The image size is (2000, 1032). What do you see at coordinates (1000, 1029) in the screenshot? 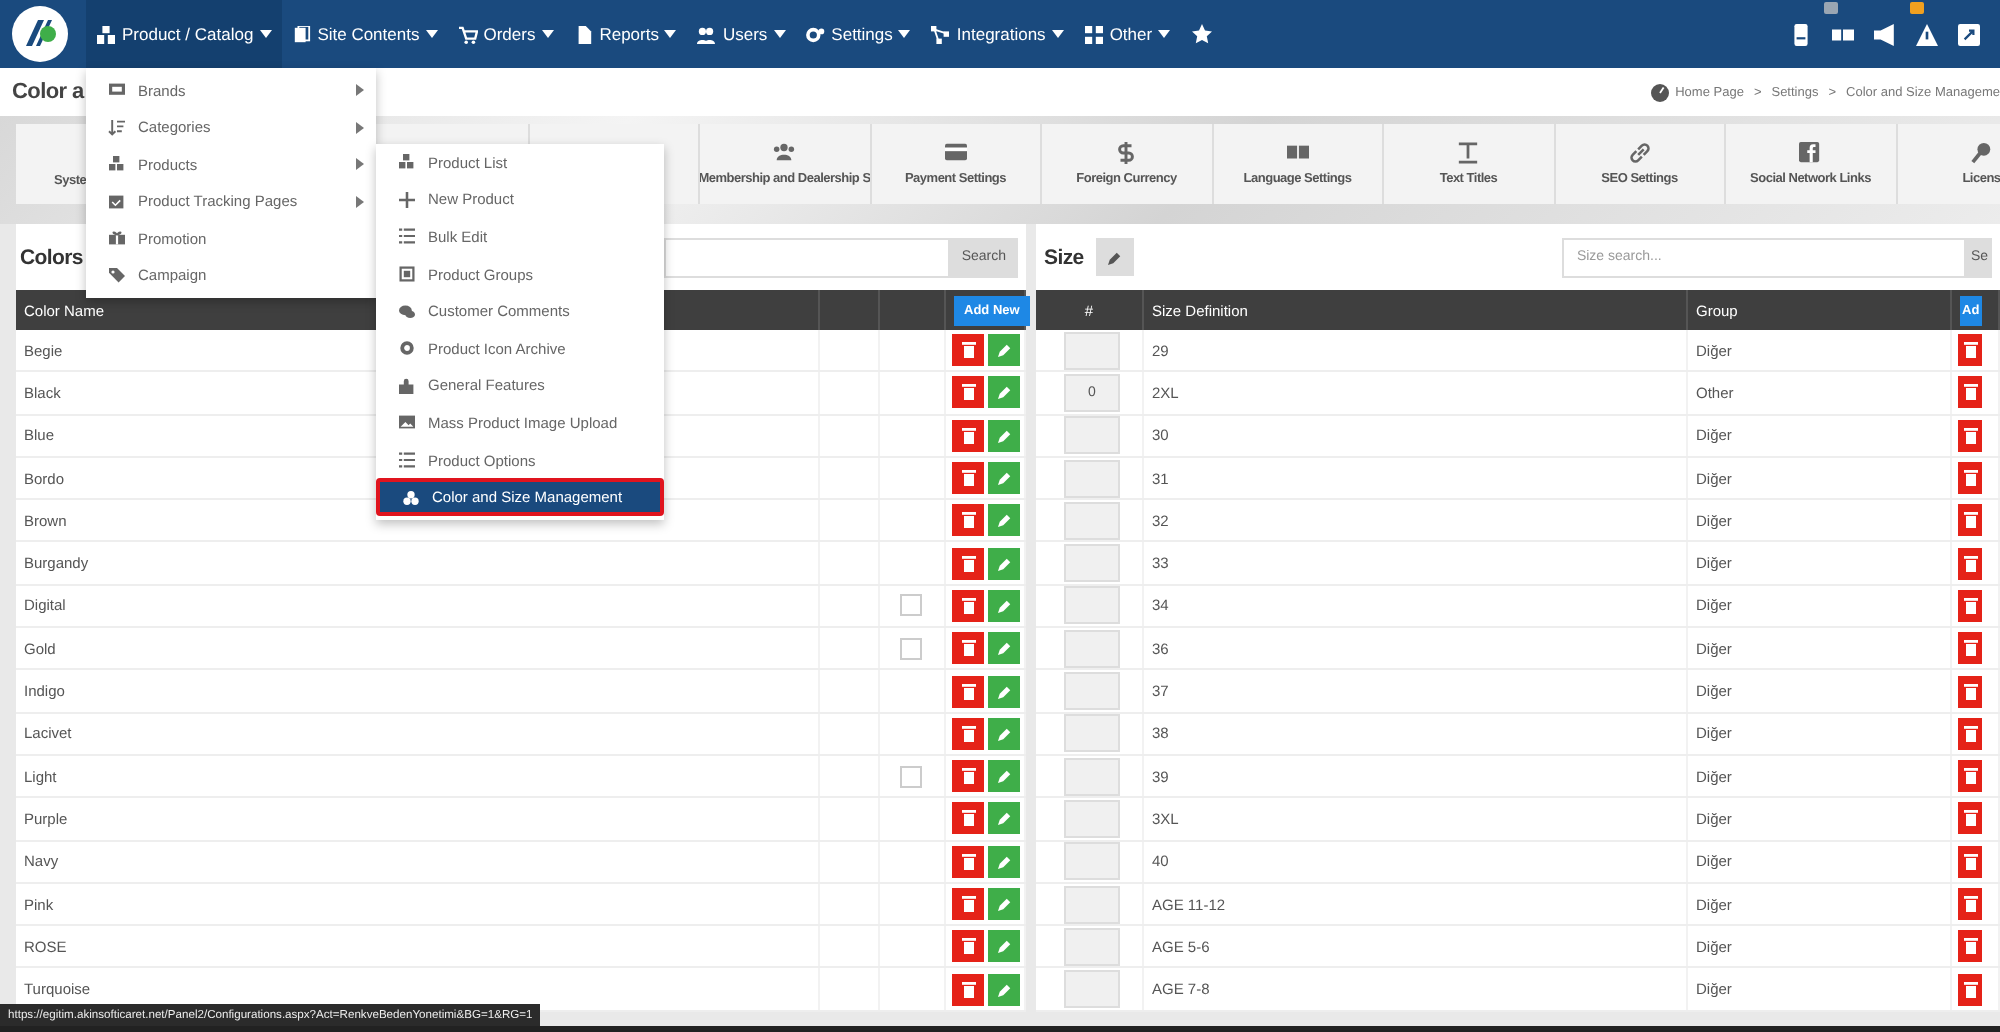
I see `horizontal-scrollbar` at bounding box center [1000, 1029].